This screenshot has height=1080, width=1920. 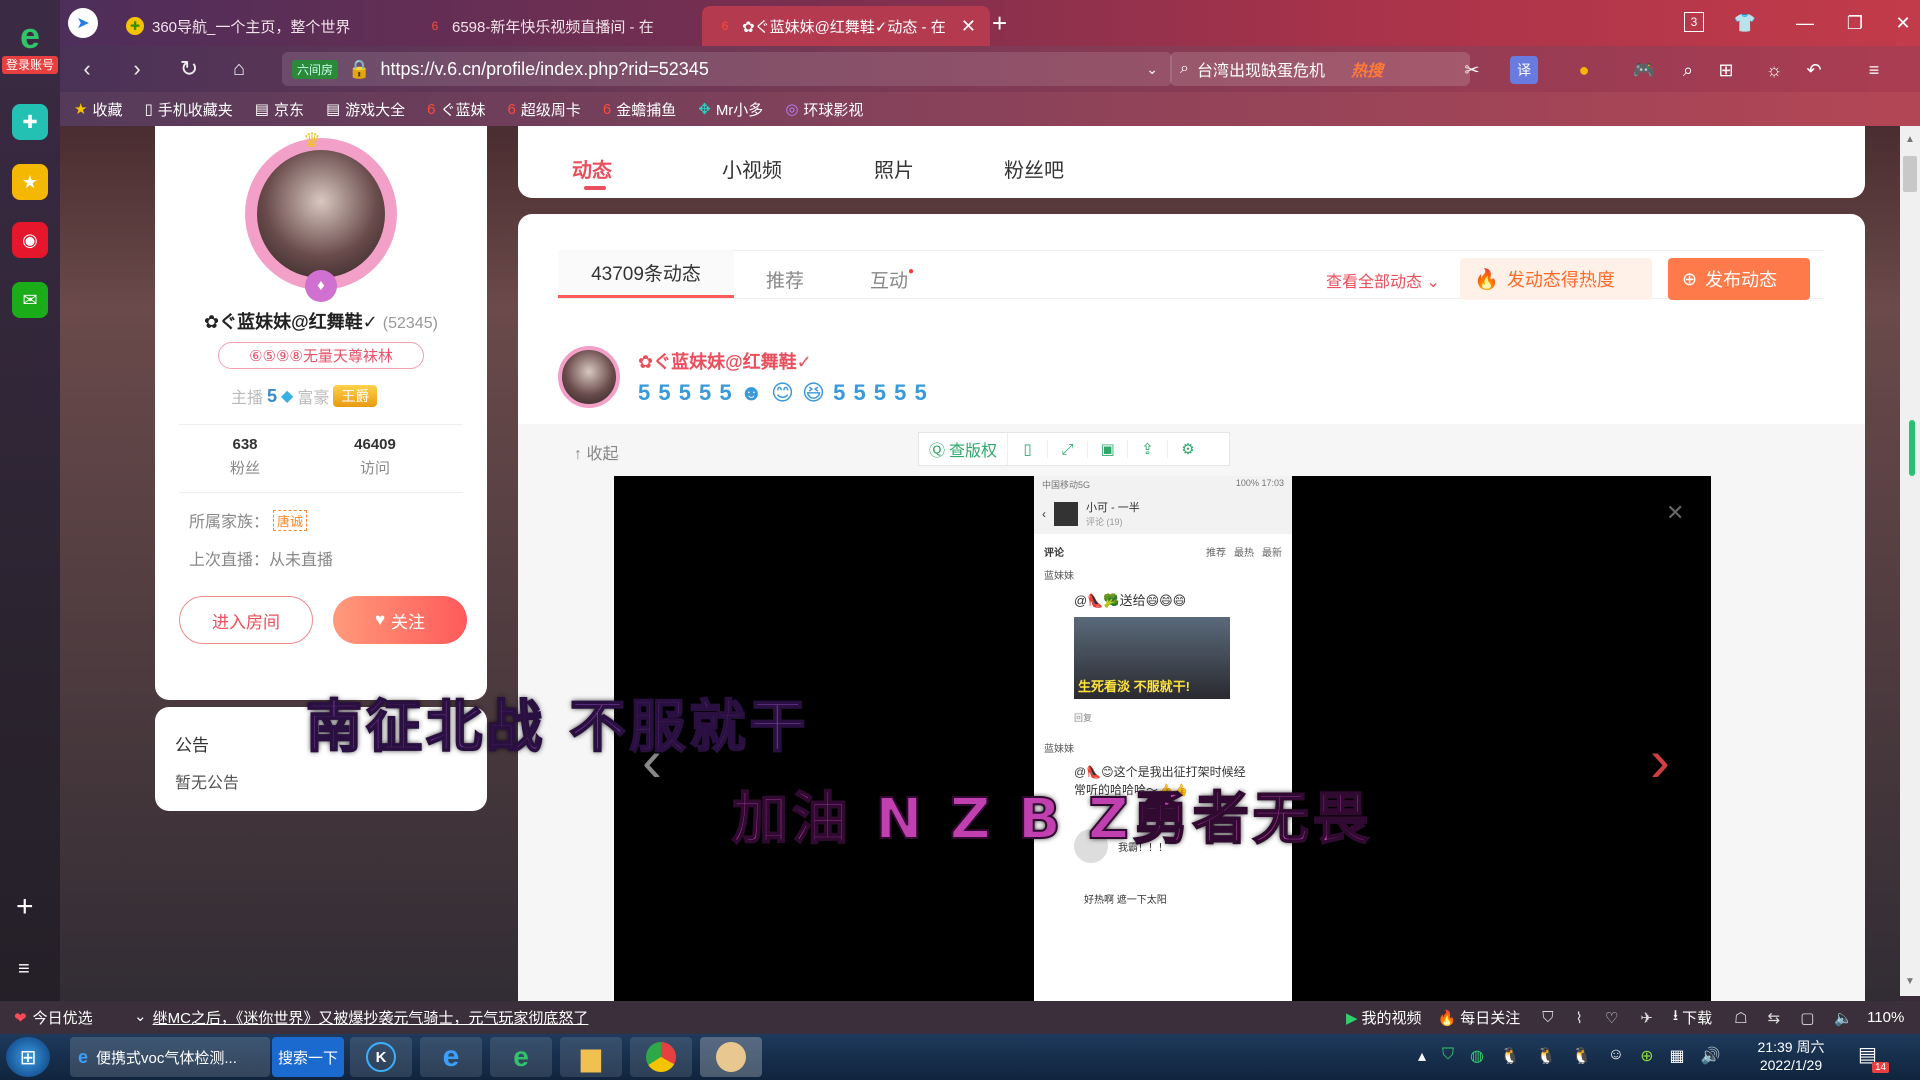 What do you see at coordinates (1903, 23) in the screenshot?
I see `close-window-icon: ✕` at bounding box center [1903, 23].